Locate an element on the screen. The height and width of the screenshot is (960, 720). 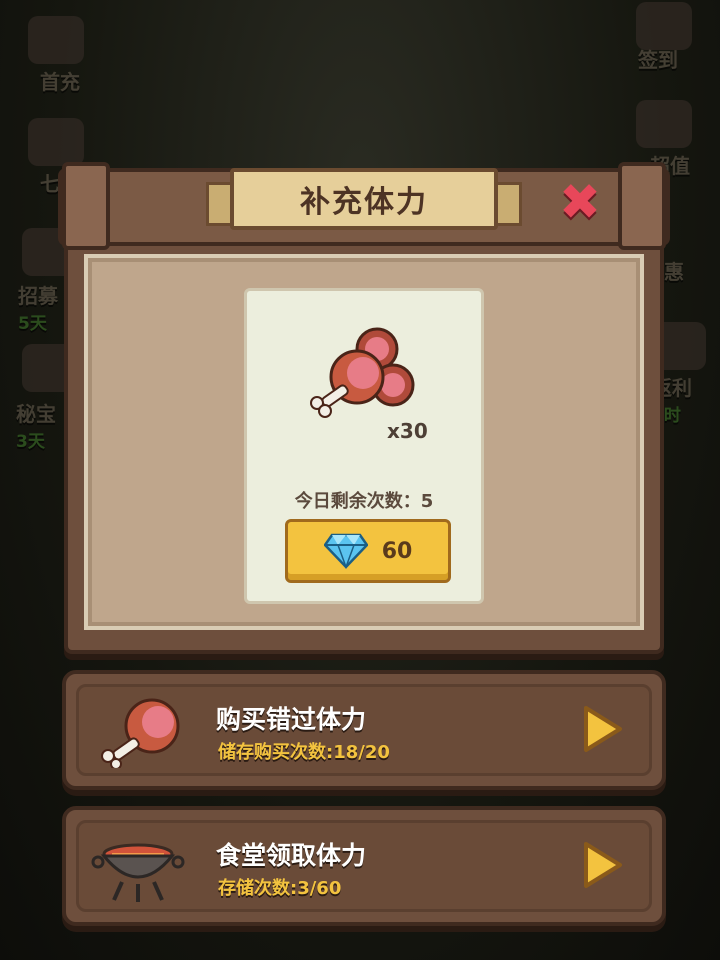
hud-label-signin: 签到 is located at coordinates (658, 60).